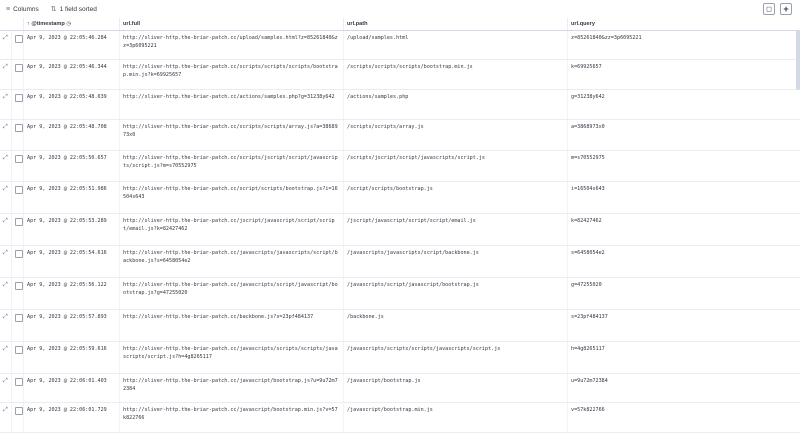 The height and width of the screenshot is (433, 800). What do you see at coordinates (72, 417) in the screenshot?
I see `timestamp-cell: Apr 9, 2023 @ 22:06:01.729` at bounding box center [72, 417].